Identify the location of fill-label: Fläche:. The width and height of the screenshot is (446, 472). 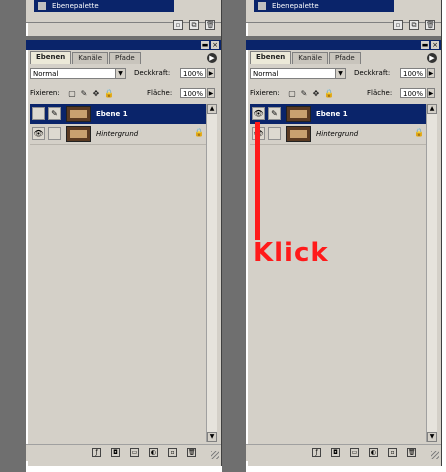
(380, 93).